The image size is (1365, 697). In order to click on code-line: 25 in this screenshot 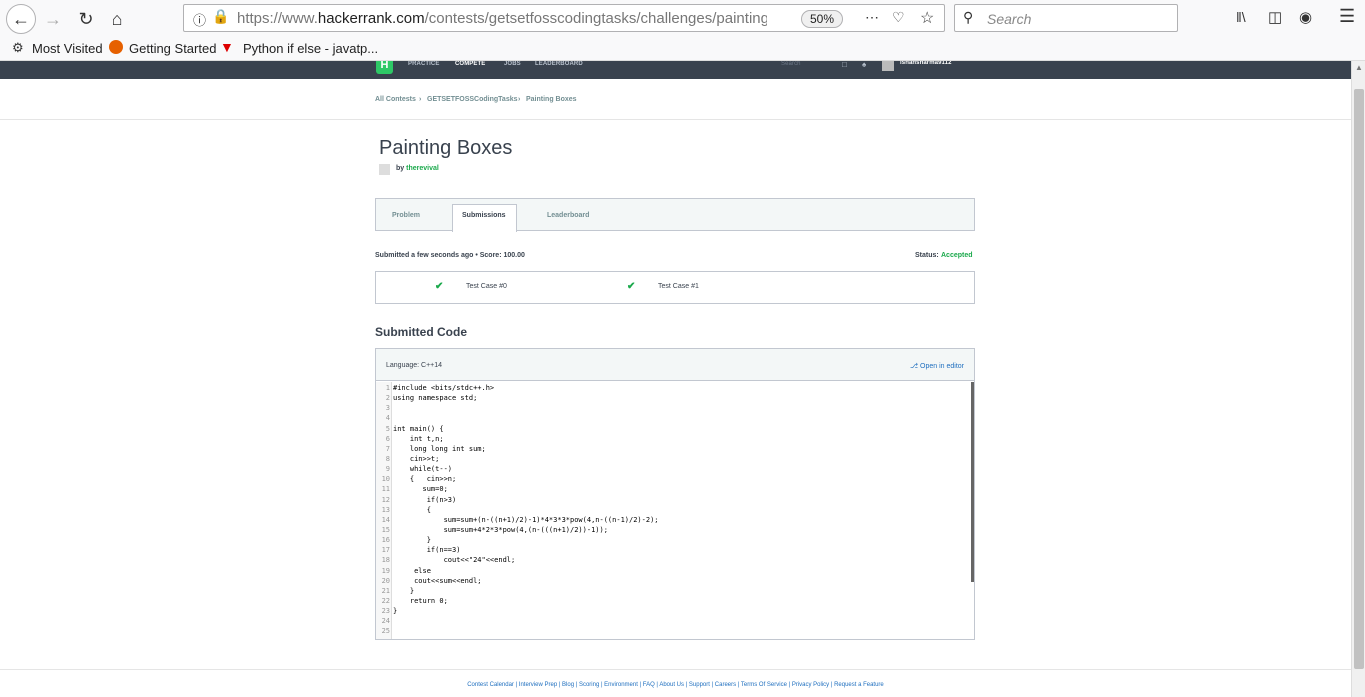, I will do `click(675, 631)`.